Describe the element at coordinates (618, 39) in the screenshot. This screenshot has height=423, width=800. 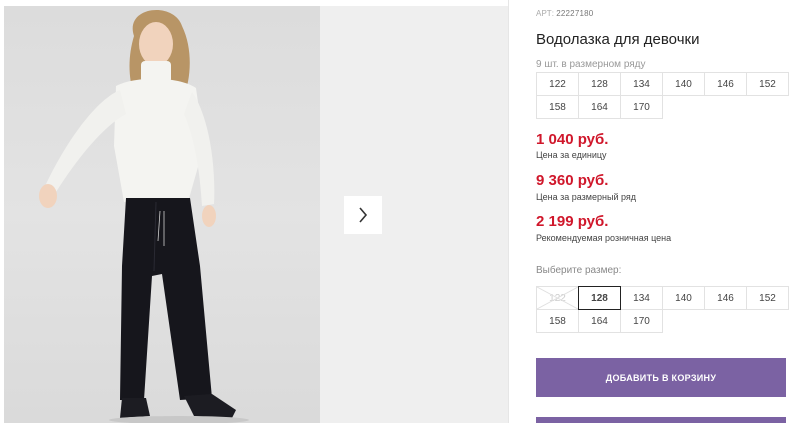
I see `product-title: Водолазка для девочки` at that location.